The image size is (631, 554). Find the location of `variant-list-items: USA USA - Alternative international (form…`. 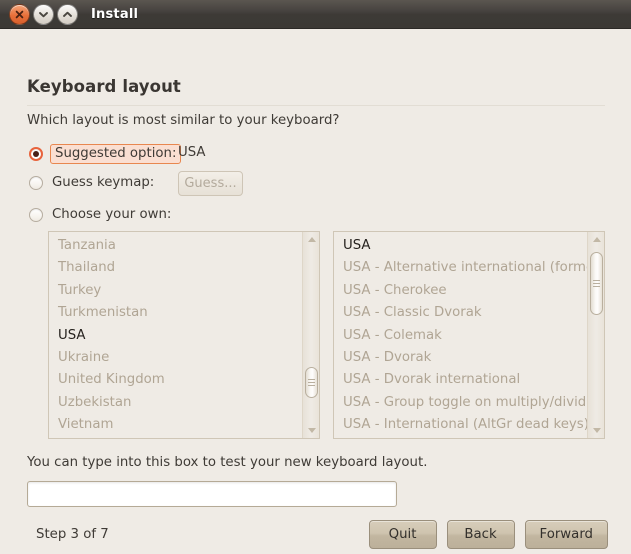

variant-list-items: USA USA - Alternative international (form… is located at coordinates (460, 335).